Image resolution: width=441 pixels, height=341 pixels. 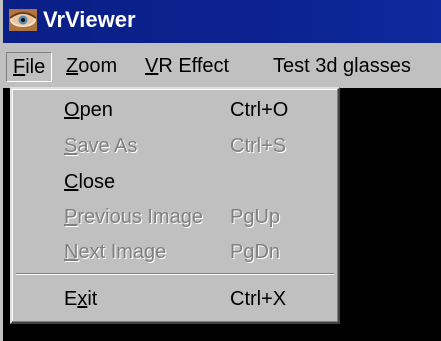 I want to click on menu-item-close-label: Close, so click(x=89, y=182).